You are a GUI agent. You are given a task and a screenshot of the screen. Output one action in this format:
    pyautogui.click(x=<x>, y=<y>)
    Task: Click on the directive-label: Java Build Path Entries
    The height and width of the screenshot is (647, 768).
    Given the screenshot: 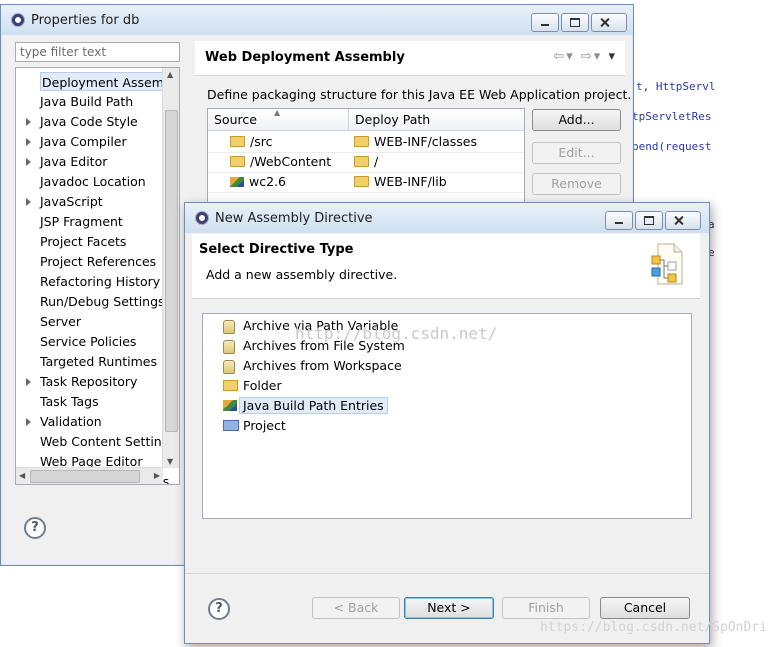 What is the action you would take?
    pyautogui.click(x=313, y=405)
    